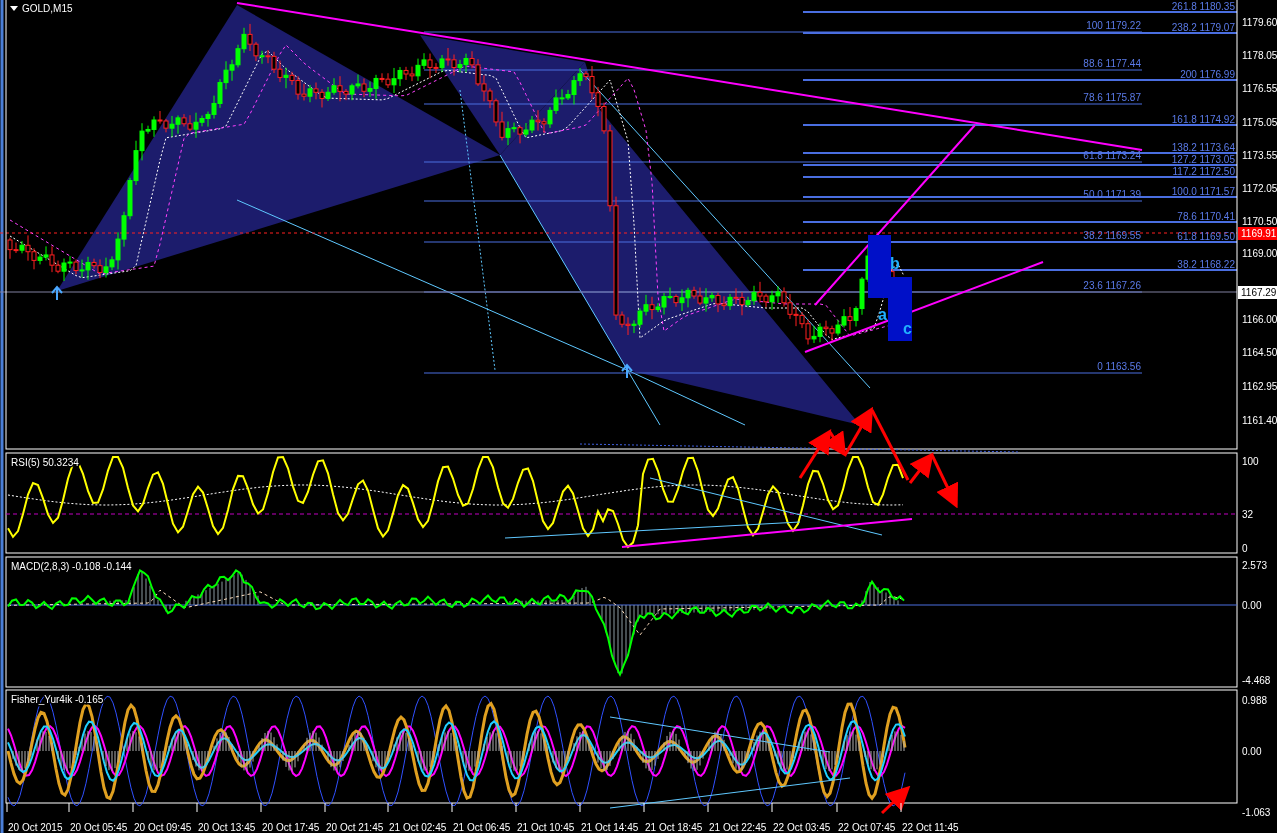 The image size is (1277, 833). Describe the element at coordinates (1112, 97) in the screenshot. I see `fib-label: 78.6 1175.87` at that location.